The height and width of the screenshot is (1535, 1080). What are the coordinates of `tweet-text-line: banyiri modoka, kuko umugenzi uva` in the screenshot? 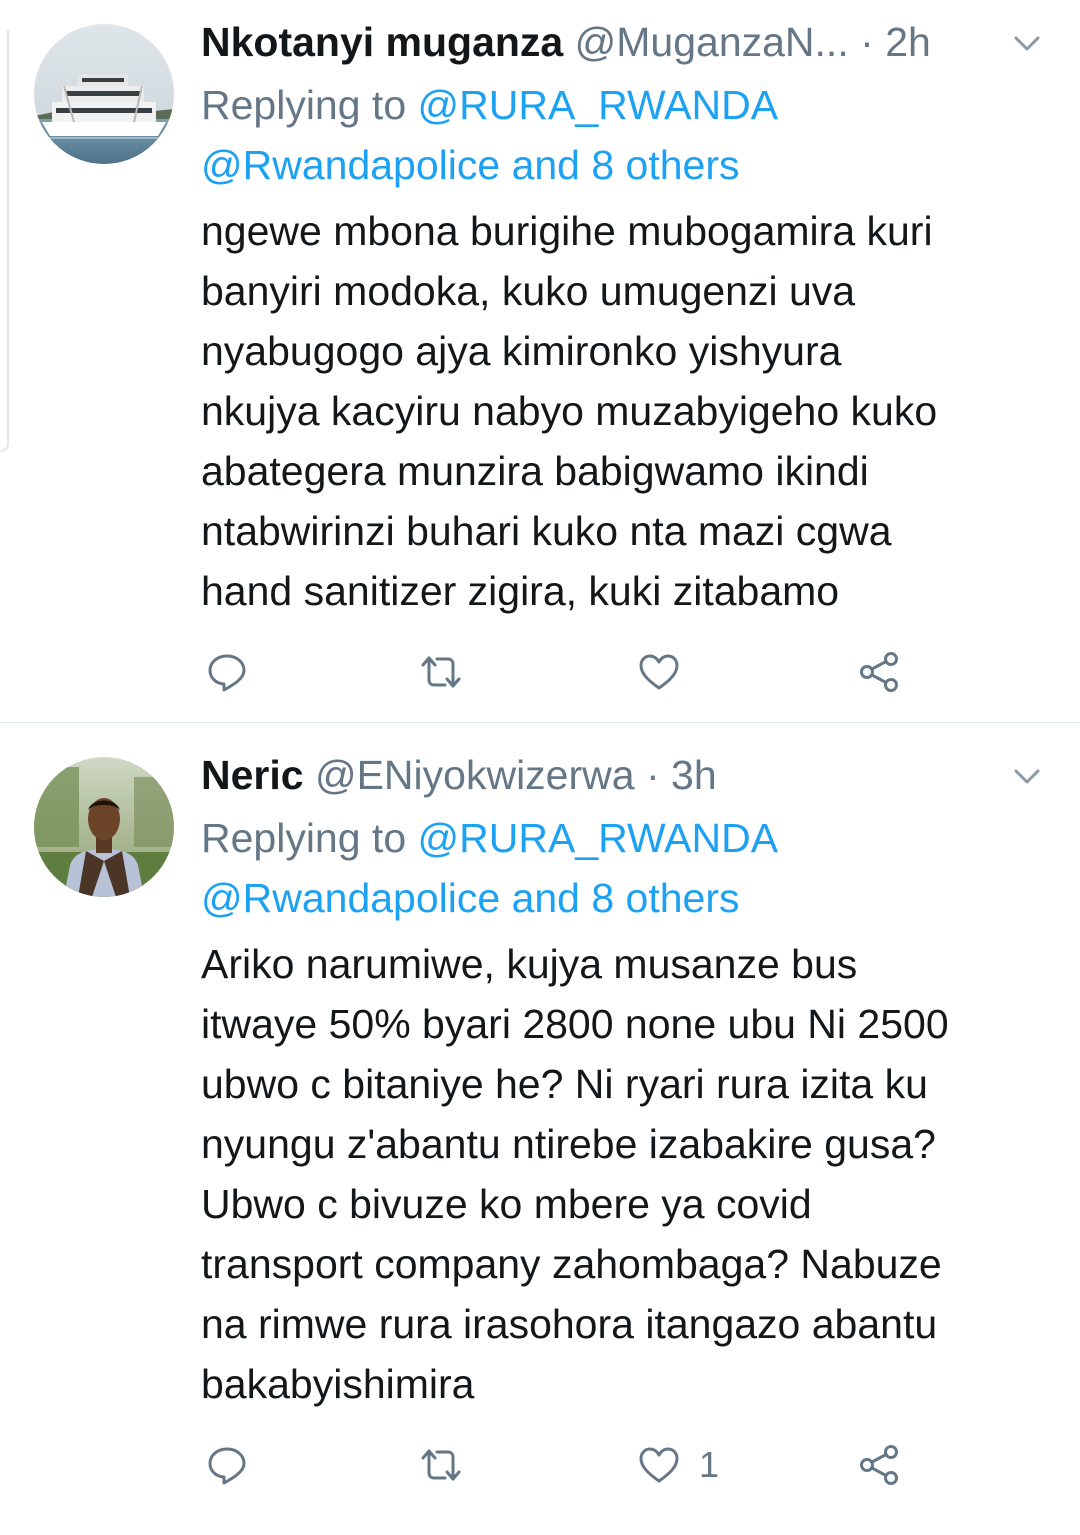 It's located at (528, 291).